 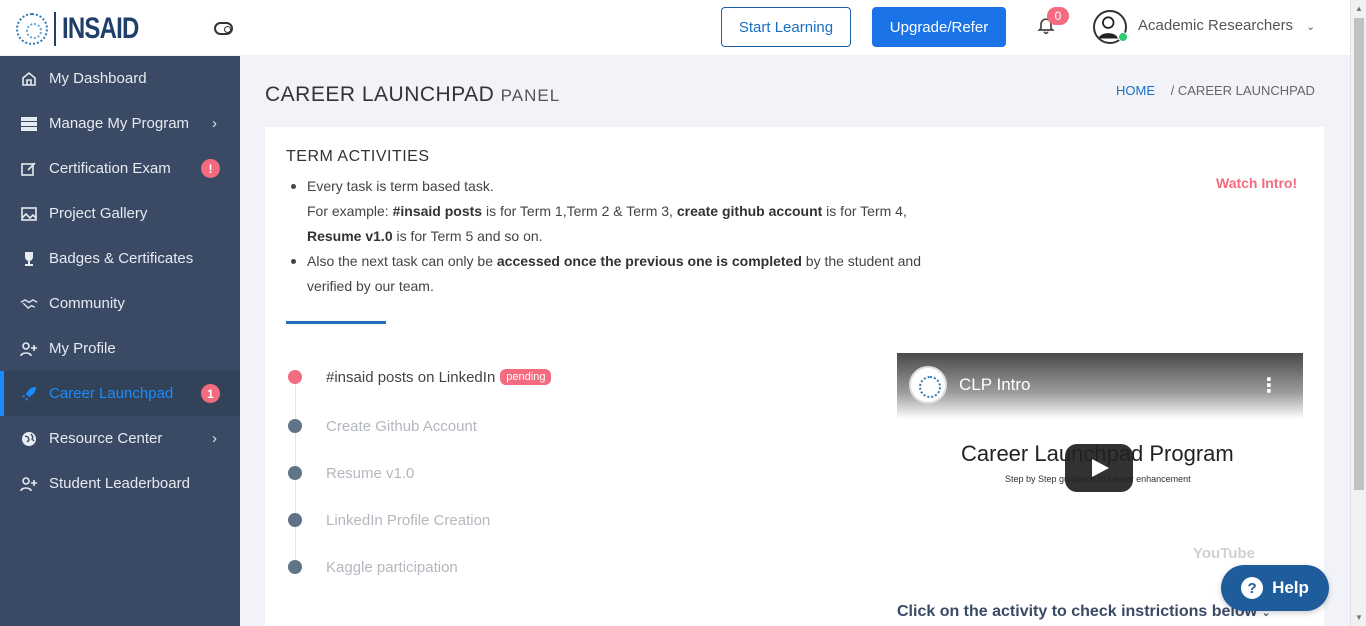 What do you see at coordinates (380, 94) in the screenshot?
I see `page-title-main: CAREER LAUNCHPAD` at bounding box center [380, 94].